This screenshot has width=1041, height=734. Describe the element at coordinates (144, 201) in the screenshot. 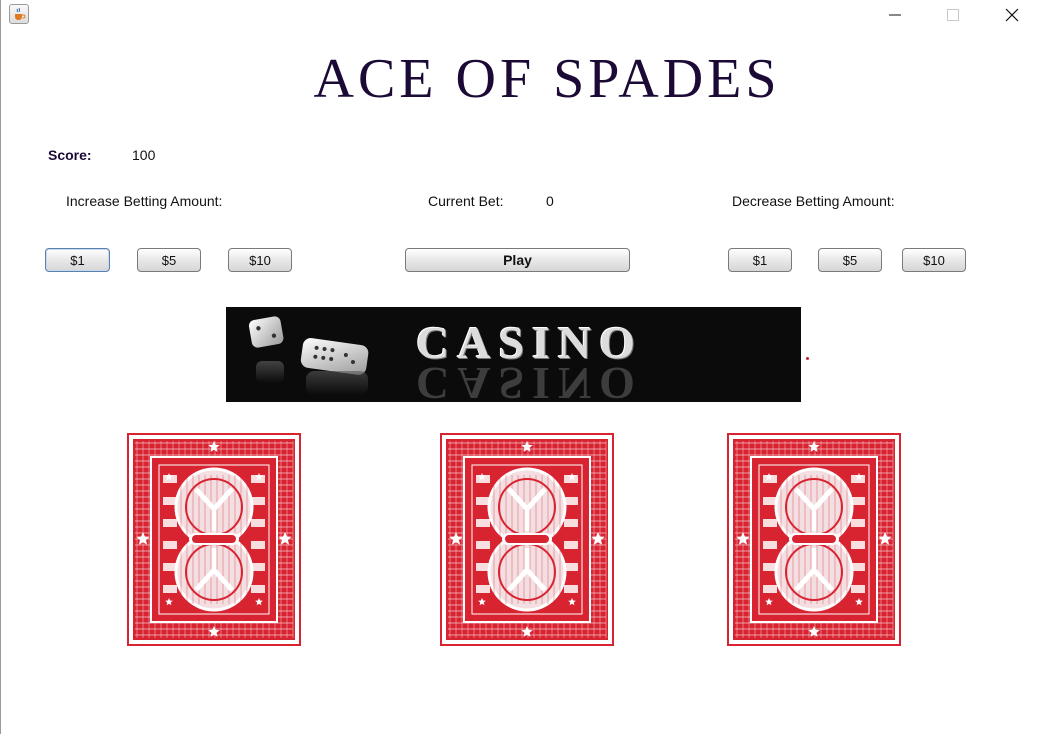

I see `increase-bet-label: Increase Betting Amount:` at that location.